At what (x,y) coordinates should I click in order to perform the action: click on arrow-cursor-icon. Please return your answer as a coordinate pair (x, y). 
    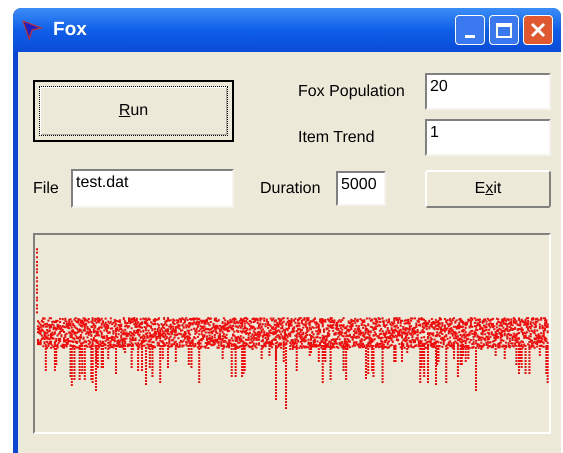
    Looking at the image, I should click on (32, 30).